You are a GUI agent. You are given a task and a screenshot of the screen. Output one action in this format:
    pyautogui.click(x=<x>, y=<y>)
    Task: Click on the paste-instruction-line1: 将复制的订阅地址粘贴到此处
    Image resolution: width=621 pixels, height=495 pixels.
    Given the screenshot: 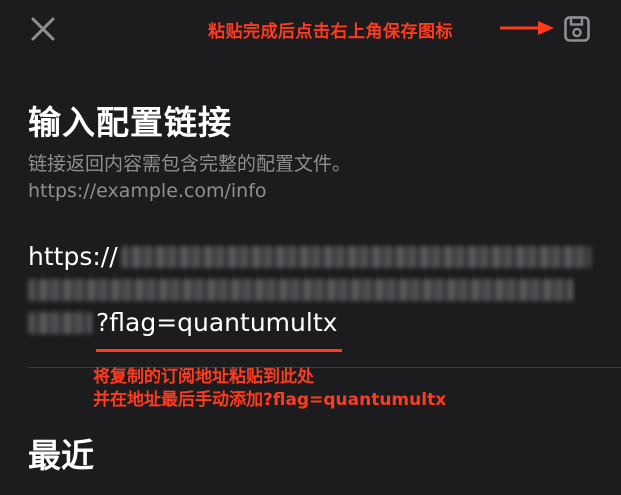 What is the action you would take?
    pyautogui.click(x=203, y=377)
    